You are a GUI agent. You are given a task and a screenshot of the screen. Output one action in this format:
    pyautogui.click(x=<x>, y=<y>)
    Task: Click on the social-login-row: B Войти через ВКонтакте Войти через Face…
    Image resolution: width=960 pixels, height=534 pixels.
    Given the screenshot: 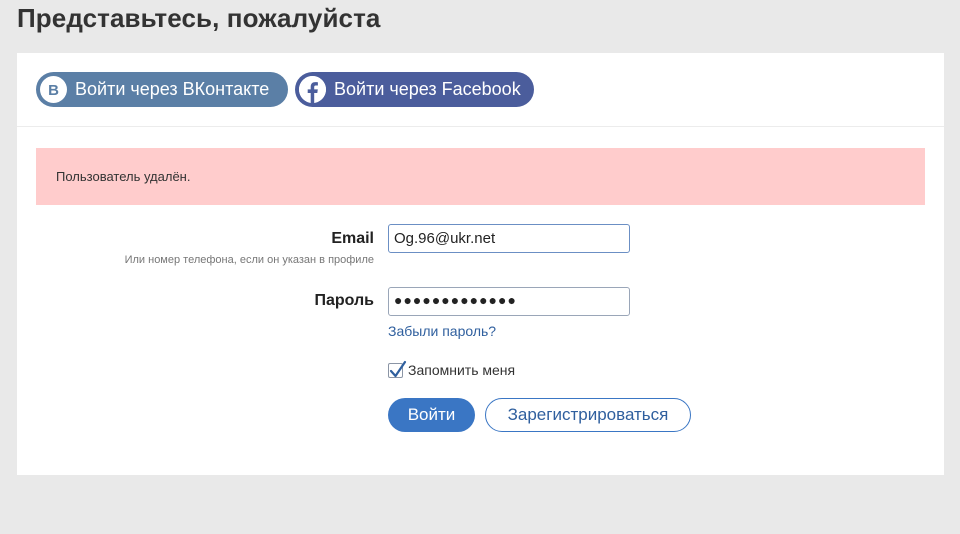 What is the action you would take?
    pyautogui.click(x=480, y=90)
    